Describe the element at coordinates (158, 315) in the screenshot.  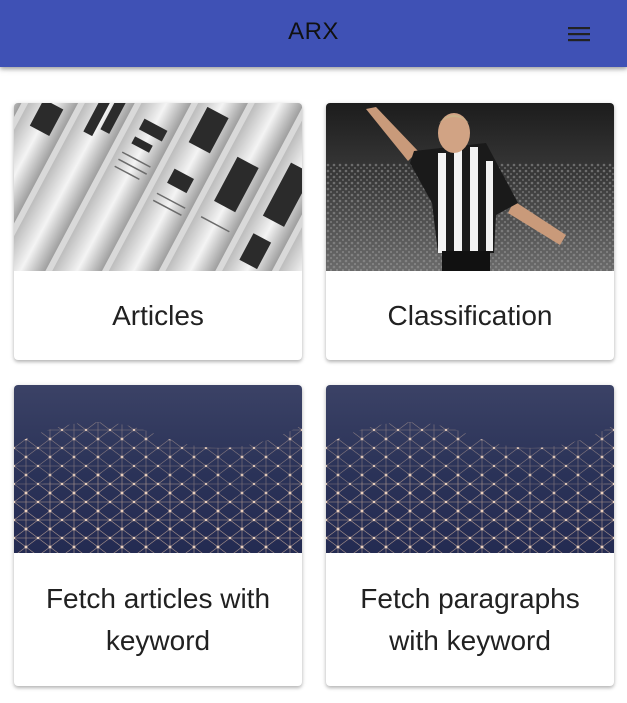
I see `card-title: Articles` at that location.